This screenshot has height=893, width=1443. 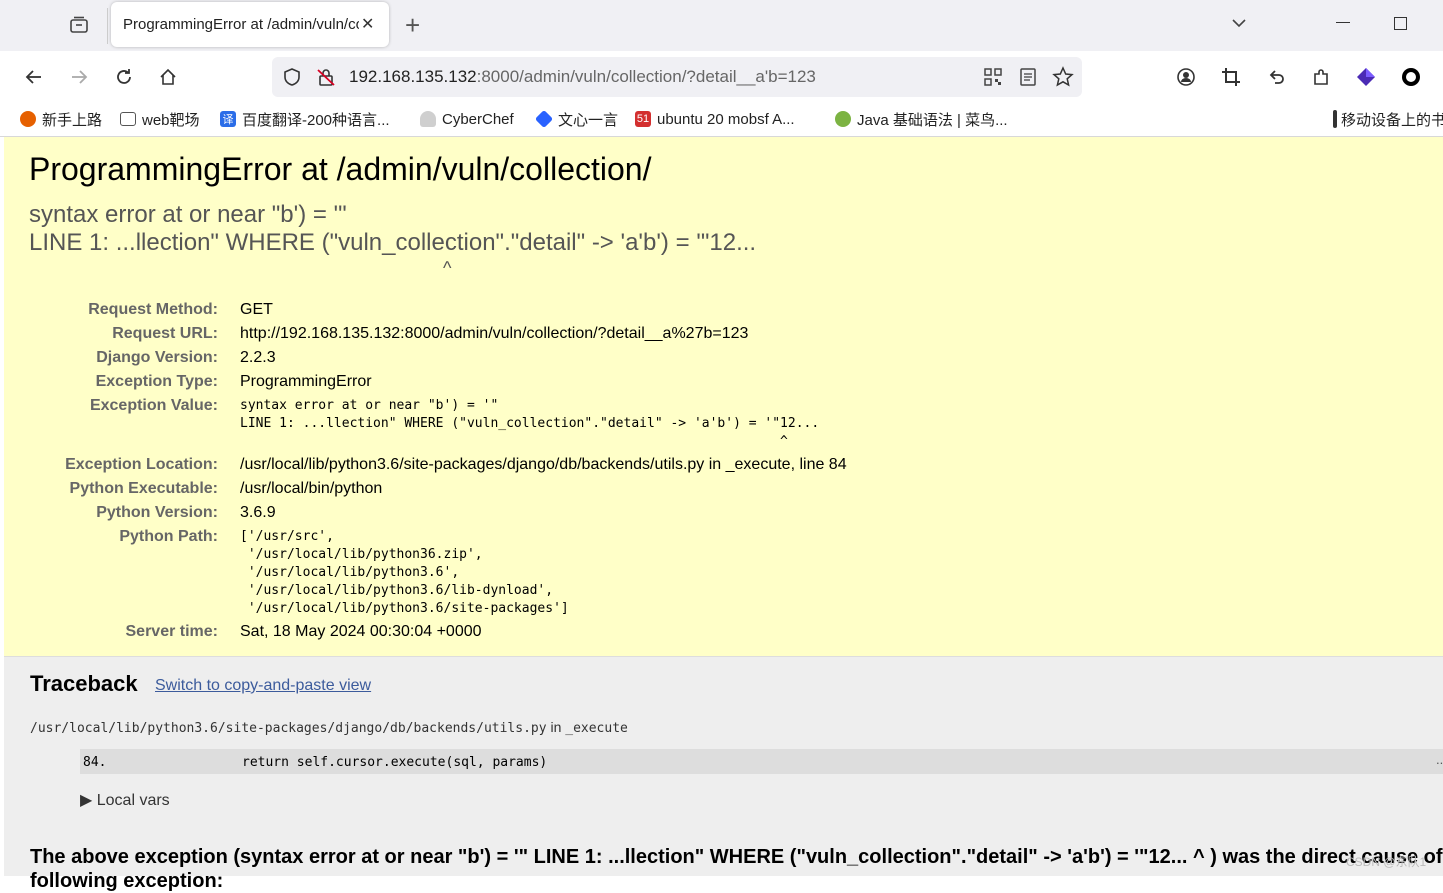 I want to click on meta-label: Server time:, so click(x=172, y=631).